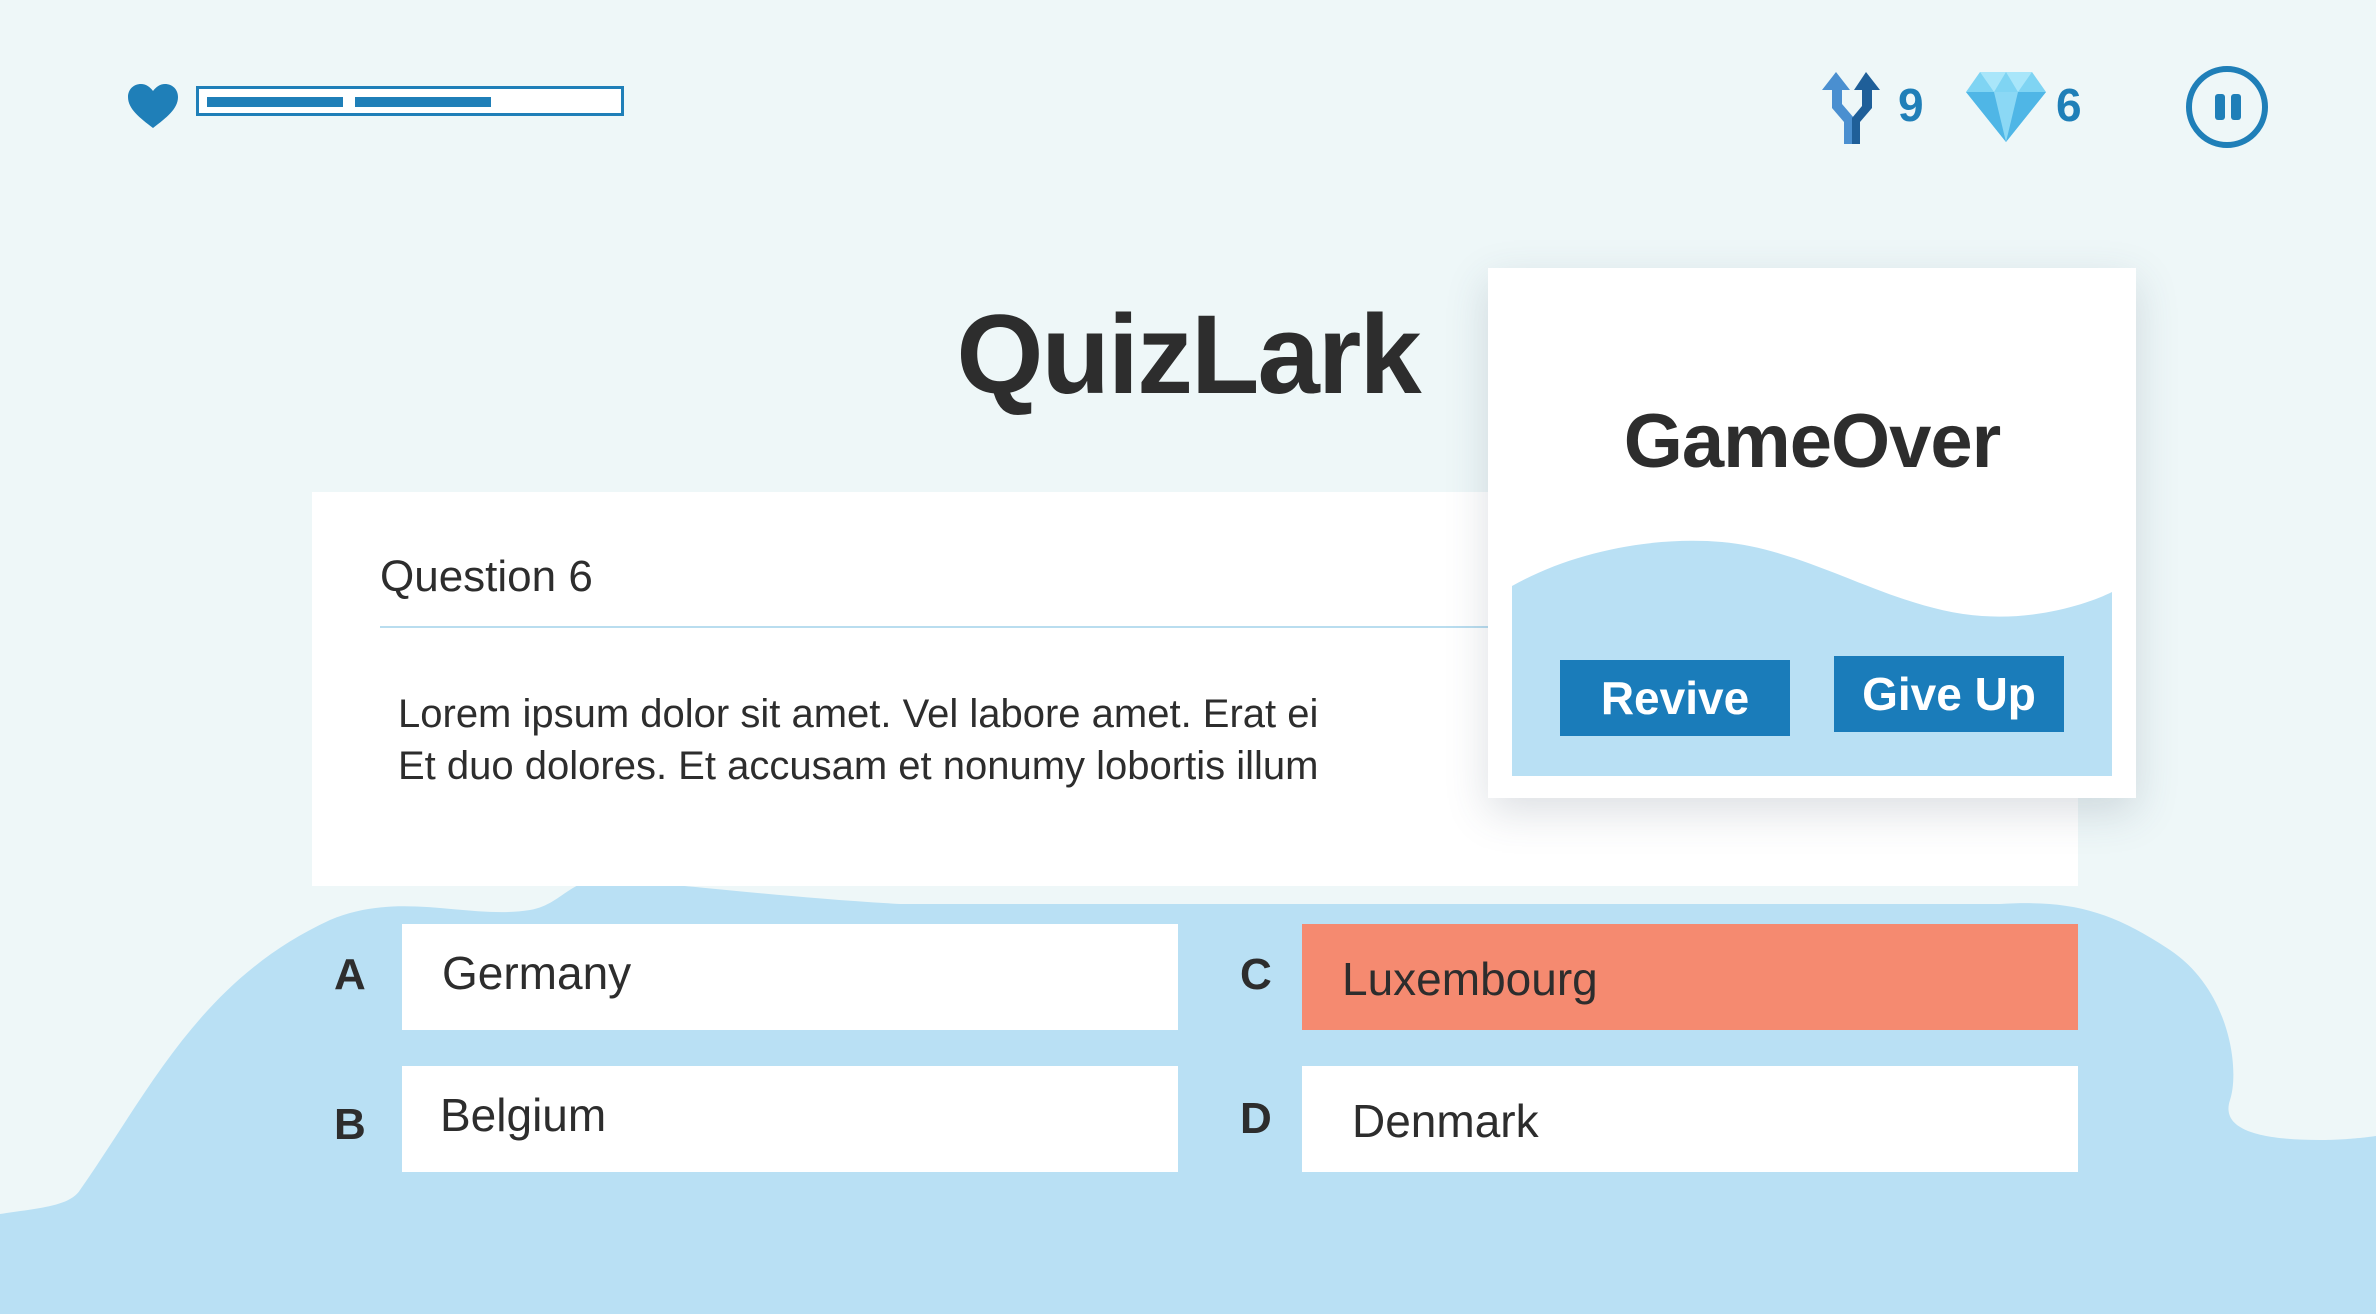  I want to click on split-arrows-icon, so click(1851, 108).